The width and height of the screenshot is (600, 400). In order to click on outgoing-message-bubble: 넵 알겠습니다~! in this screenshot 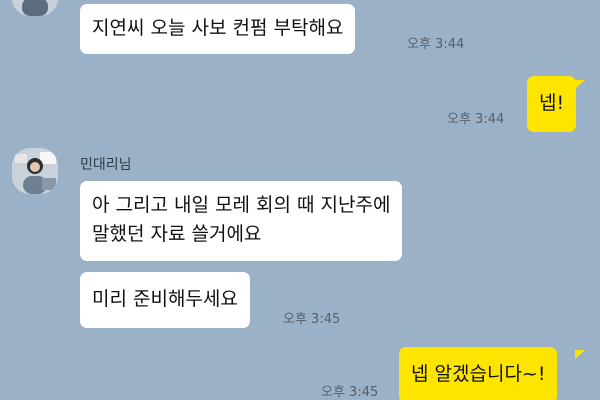, I will do `click(478, 373)`.